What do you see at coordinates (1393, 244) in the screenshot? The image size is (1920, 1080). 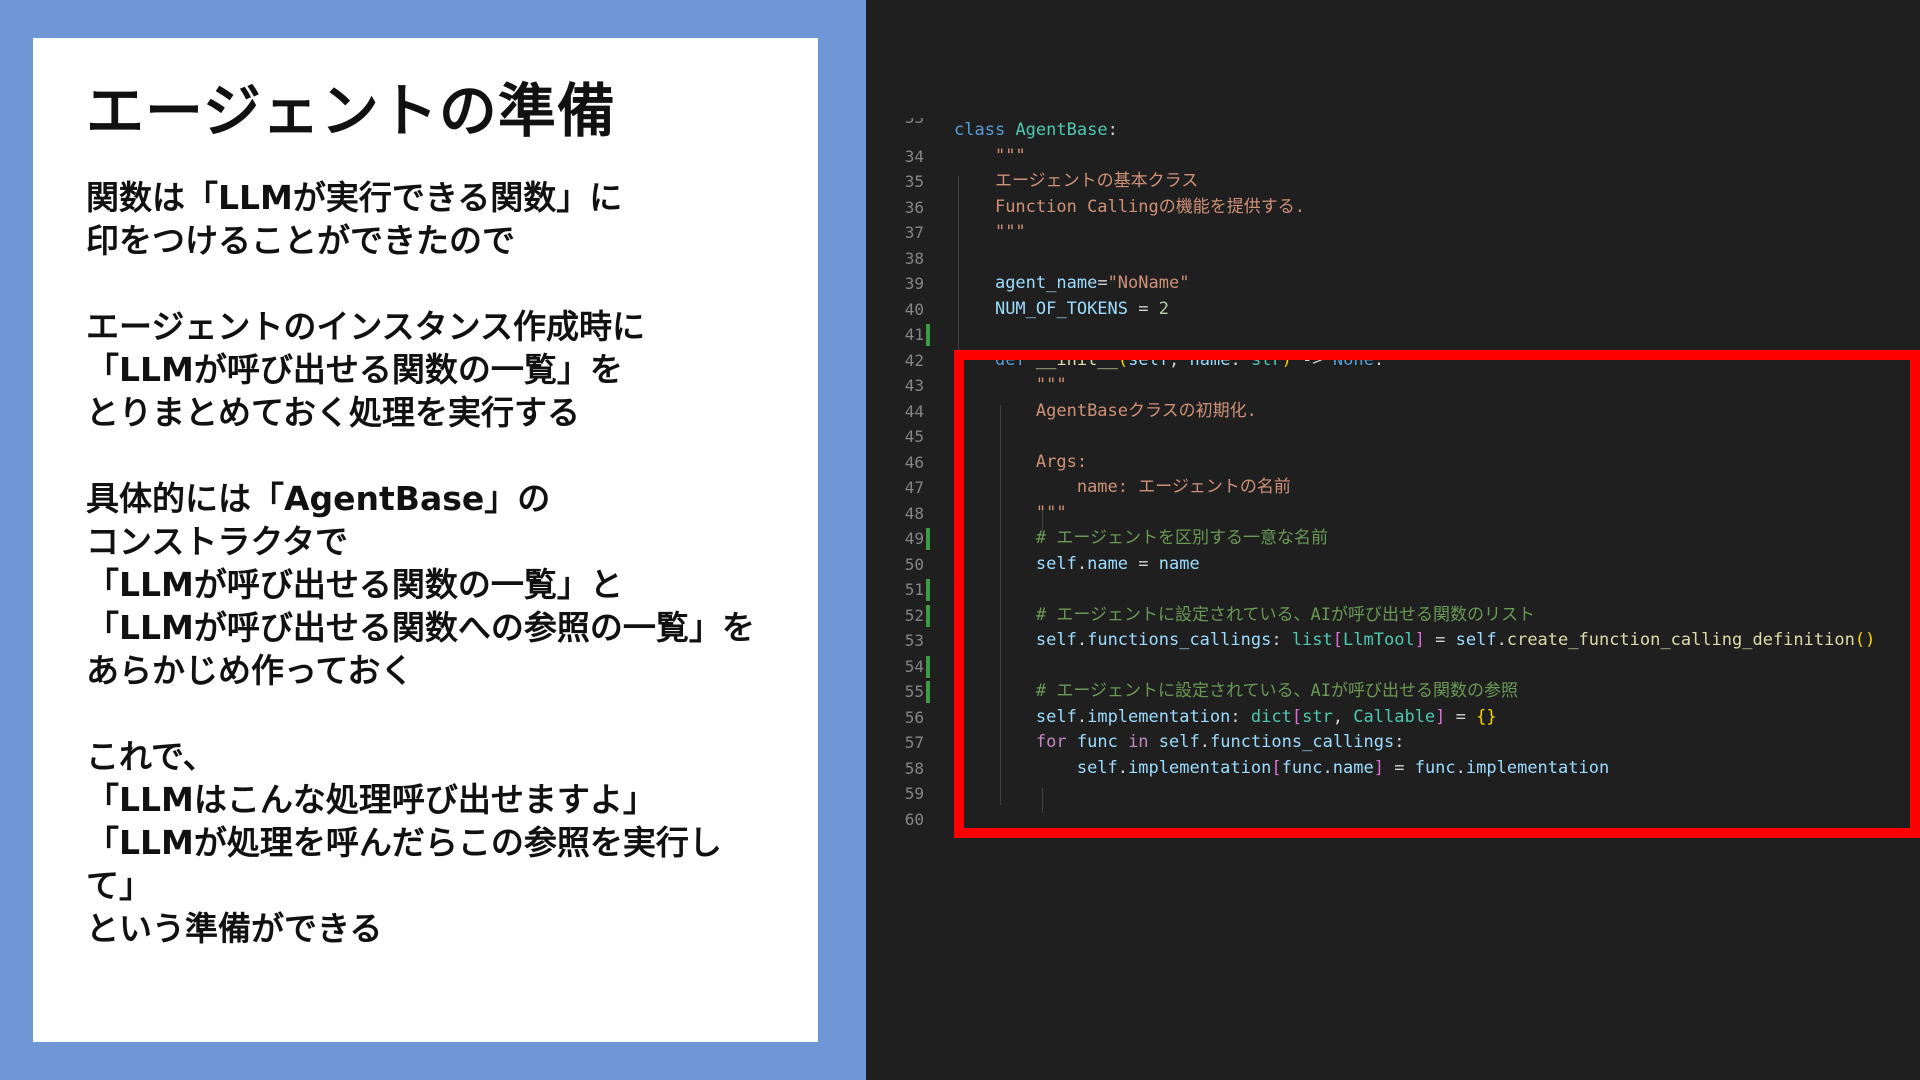 I see `code-line: 38 """` at bounding box center [1393, 244].